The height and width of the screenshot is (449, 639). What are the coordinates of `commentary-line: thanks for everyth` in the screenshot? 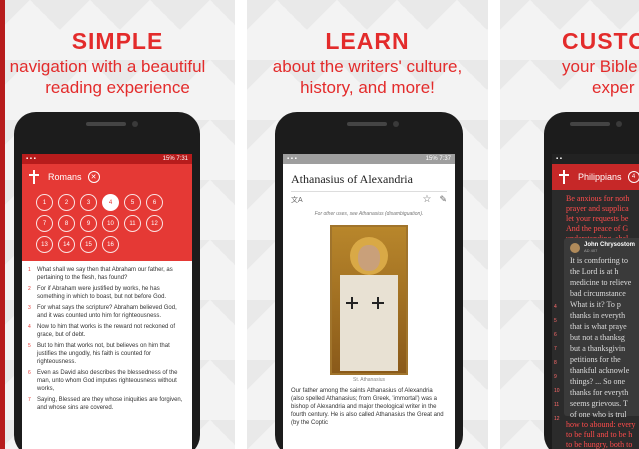 It's located at (599, 392).